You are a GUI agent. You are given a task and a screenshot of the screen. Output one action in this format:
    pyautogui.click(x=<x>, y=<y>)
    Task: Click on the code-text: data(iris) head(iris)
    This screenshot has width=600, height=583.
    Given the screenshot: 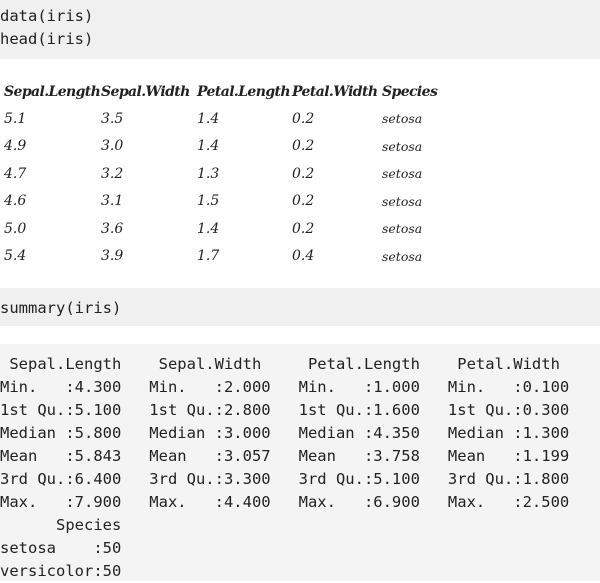 What is the action you would take?
    pyautogui.click(x=47, y=27)
    